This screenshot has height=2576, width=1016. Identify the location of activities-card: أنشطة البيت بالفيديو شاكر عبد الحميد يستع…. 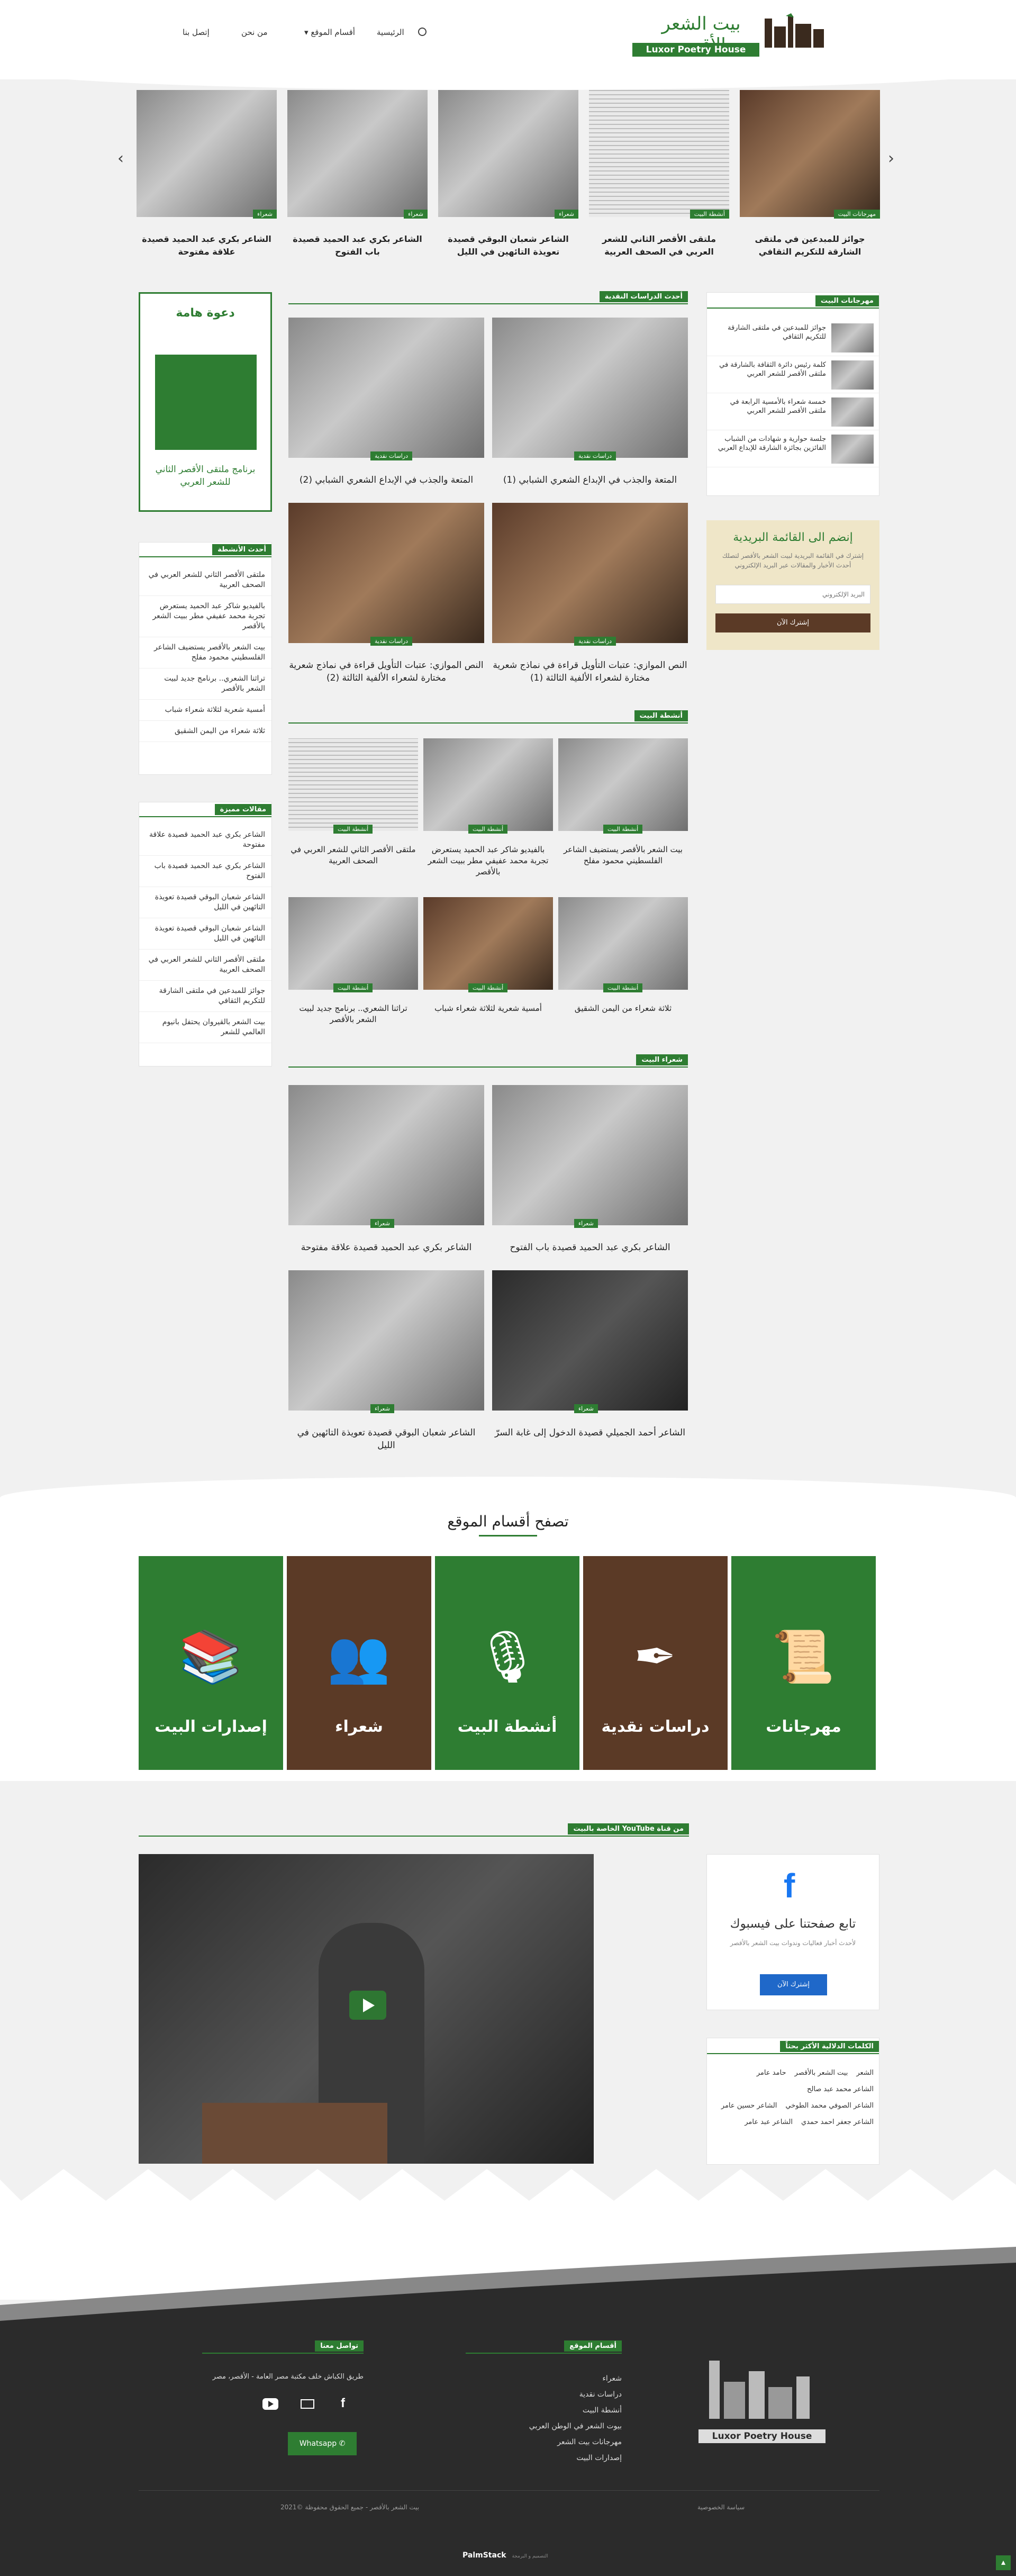
(488, 812).